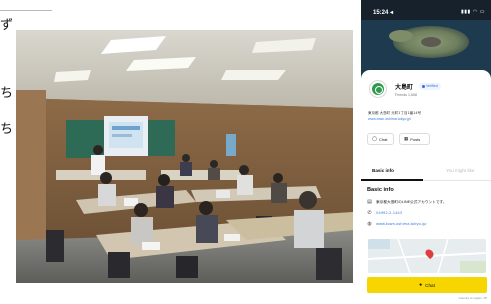 This screenshot has height=304, width=491. What do you see at coordinates (423, 86) in the screenshot?
I see `verified-check-icon` at bounding box center [423, 86].